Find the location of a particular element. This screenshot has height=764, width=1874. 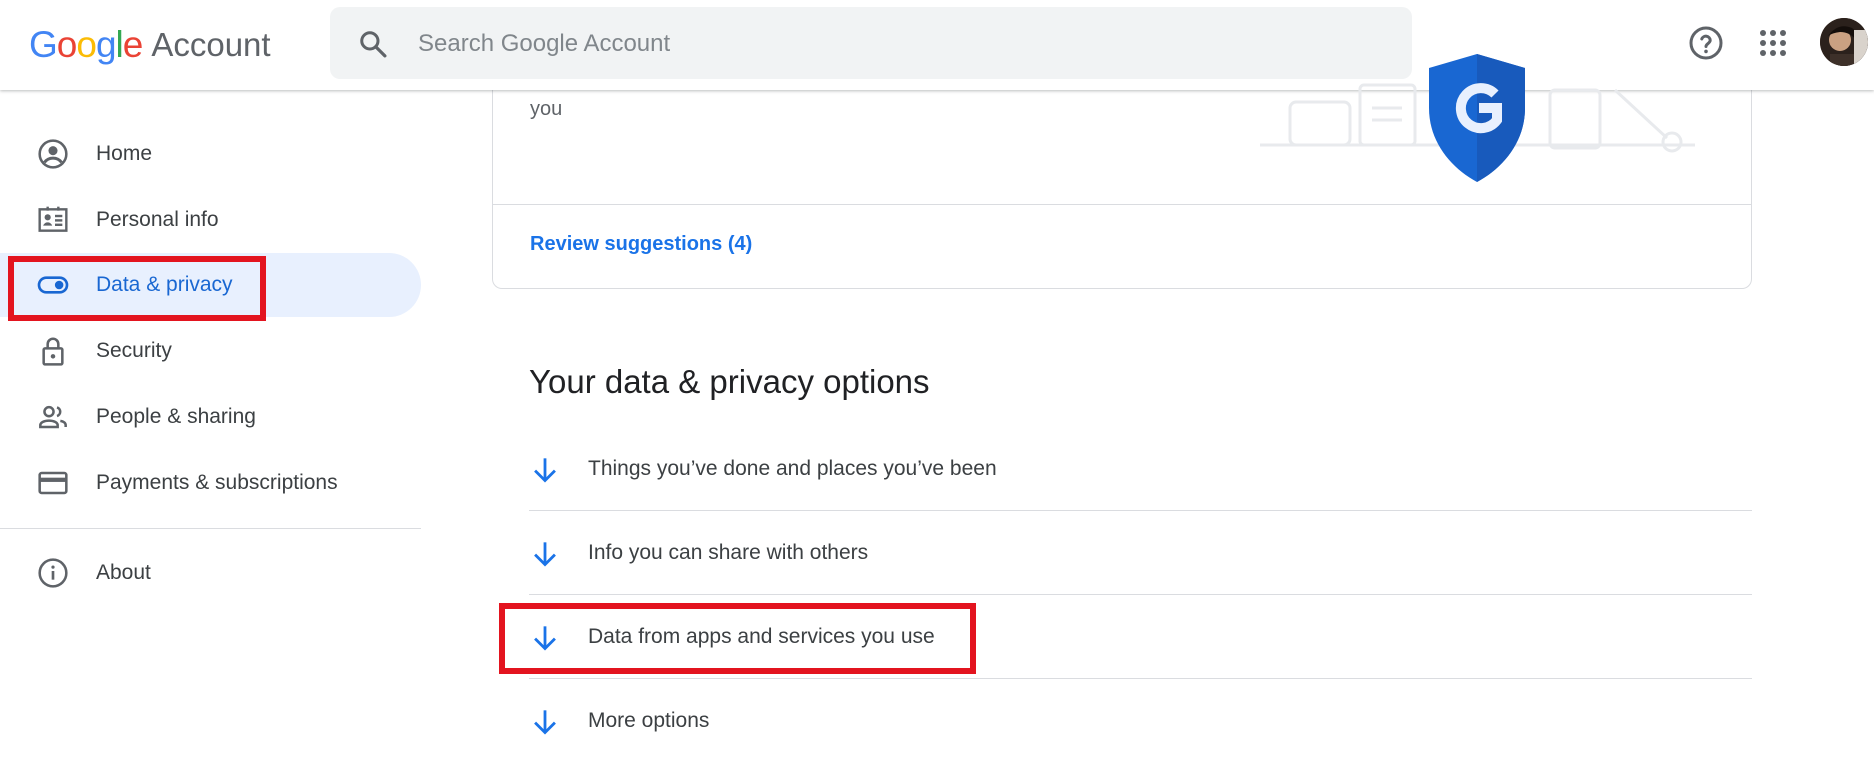

google-account-logo: Google Account is located at coordinates (150, 45).